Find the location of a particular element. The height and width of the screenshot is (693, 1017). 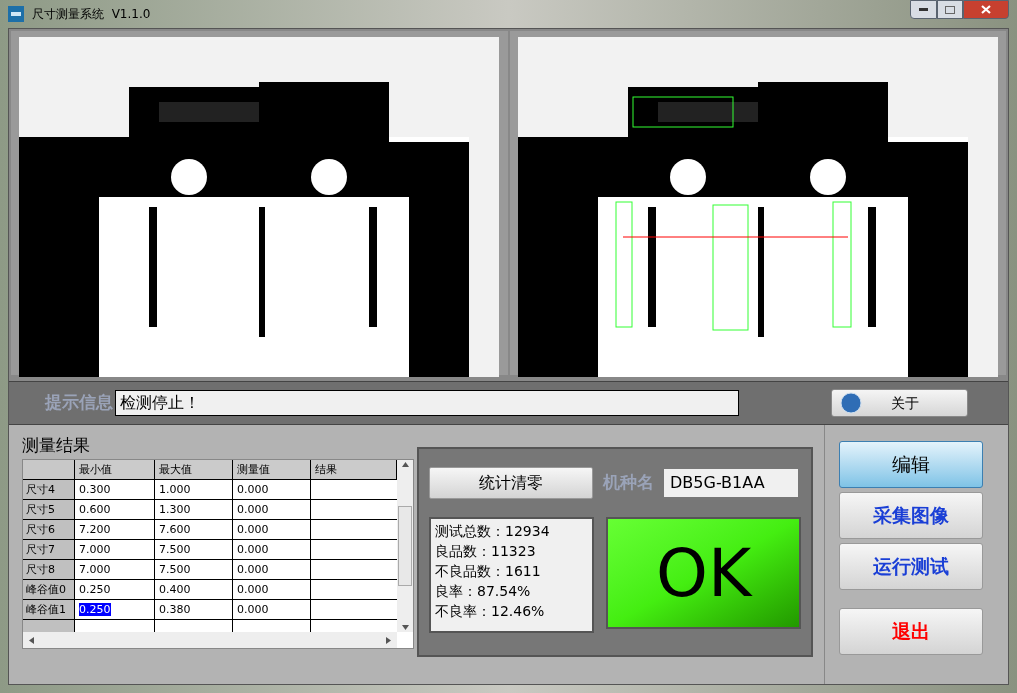

row-header: 尺寸7 is located at coordinates (49, 549).